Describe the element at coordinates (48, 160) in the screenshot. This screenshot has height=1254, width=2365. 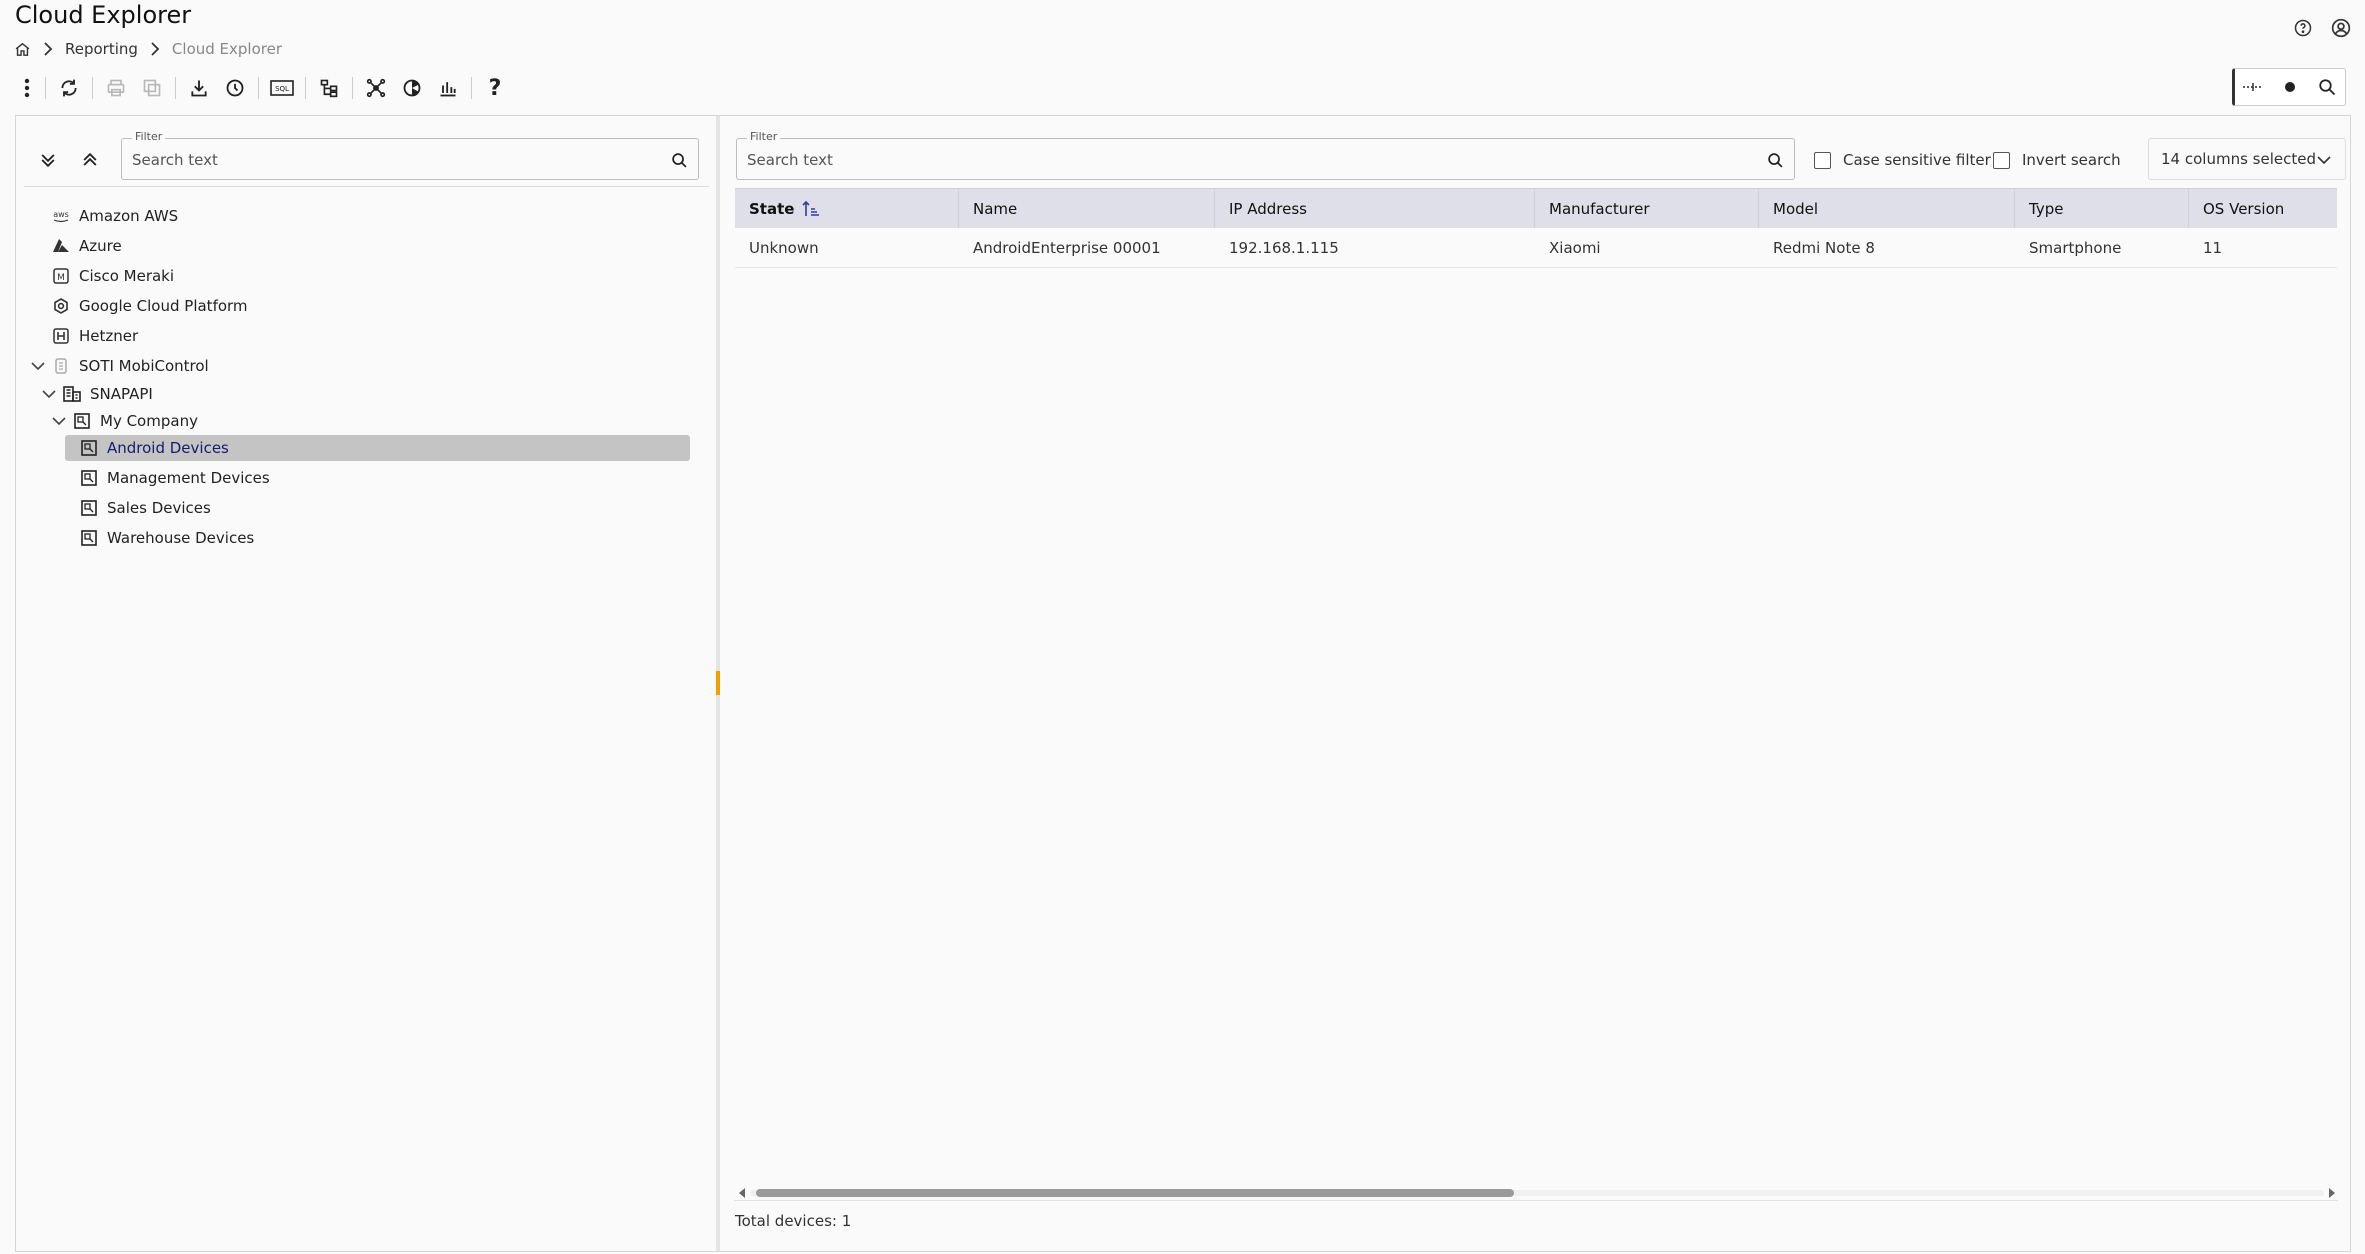
I see `expand-all-icon` at that location.